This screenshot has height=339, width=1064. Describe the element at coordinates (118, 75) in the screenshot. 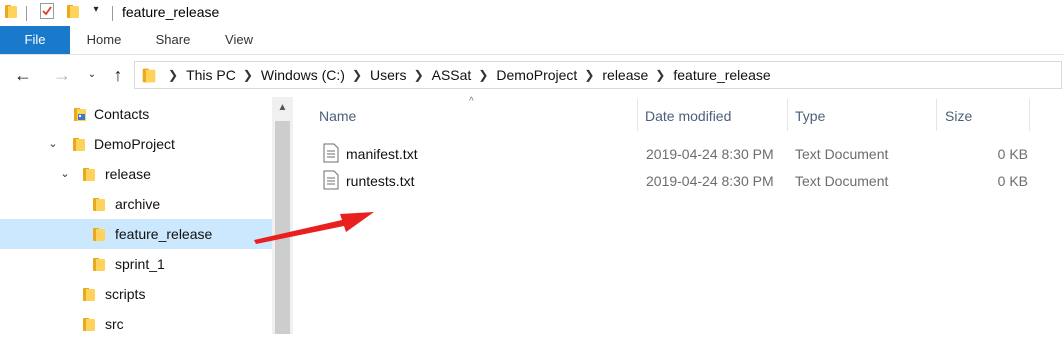

I see `up-arrow-icon: ↑` at that location.